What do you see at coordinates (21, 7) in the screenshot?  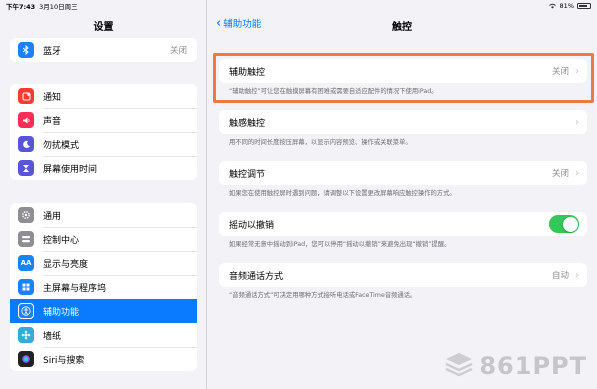 I see `status-time: 下午7:43` at bounding box center [21, 7].